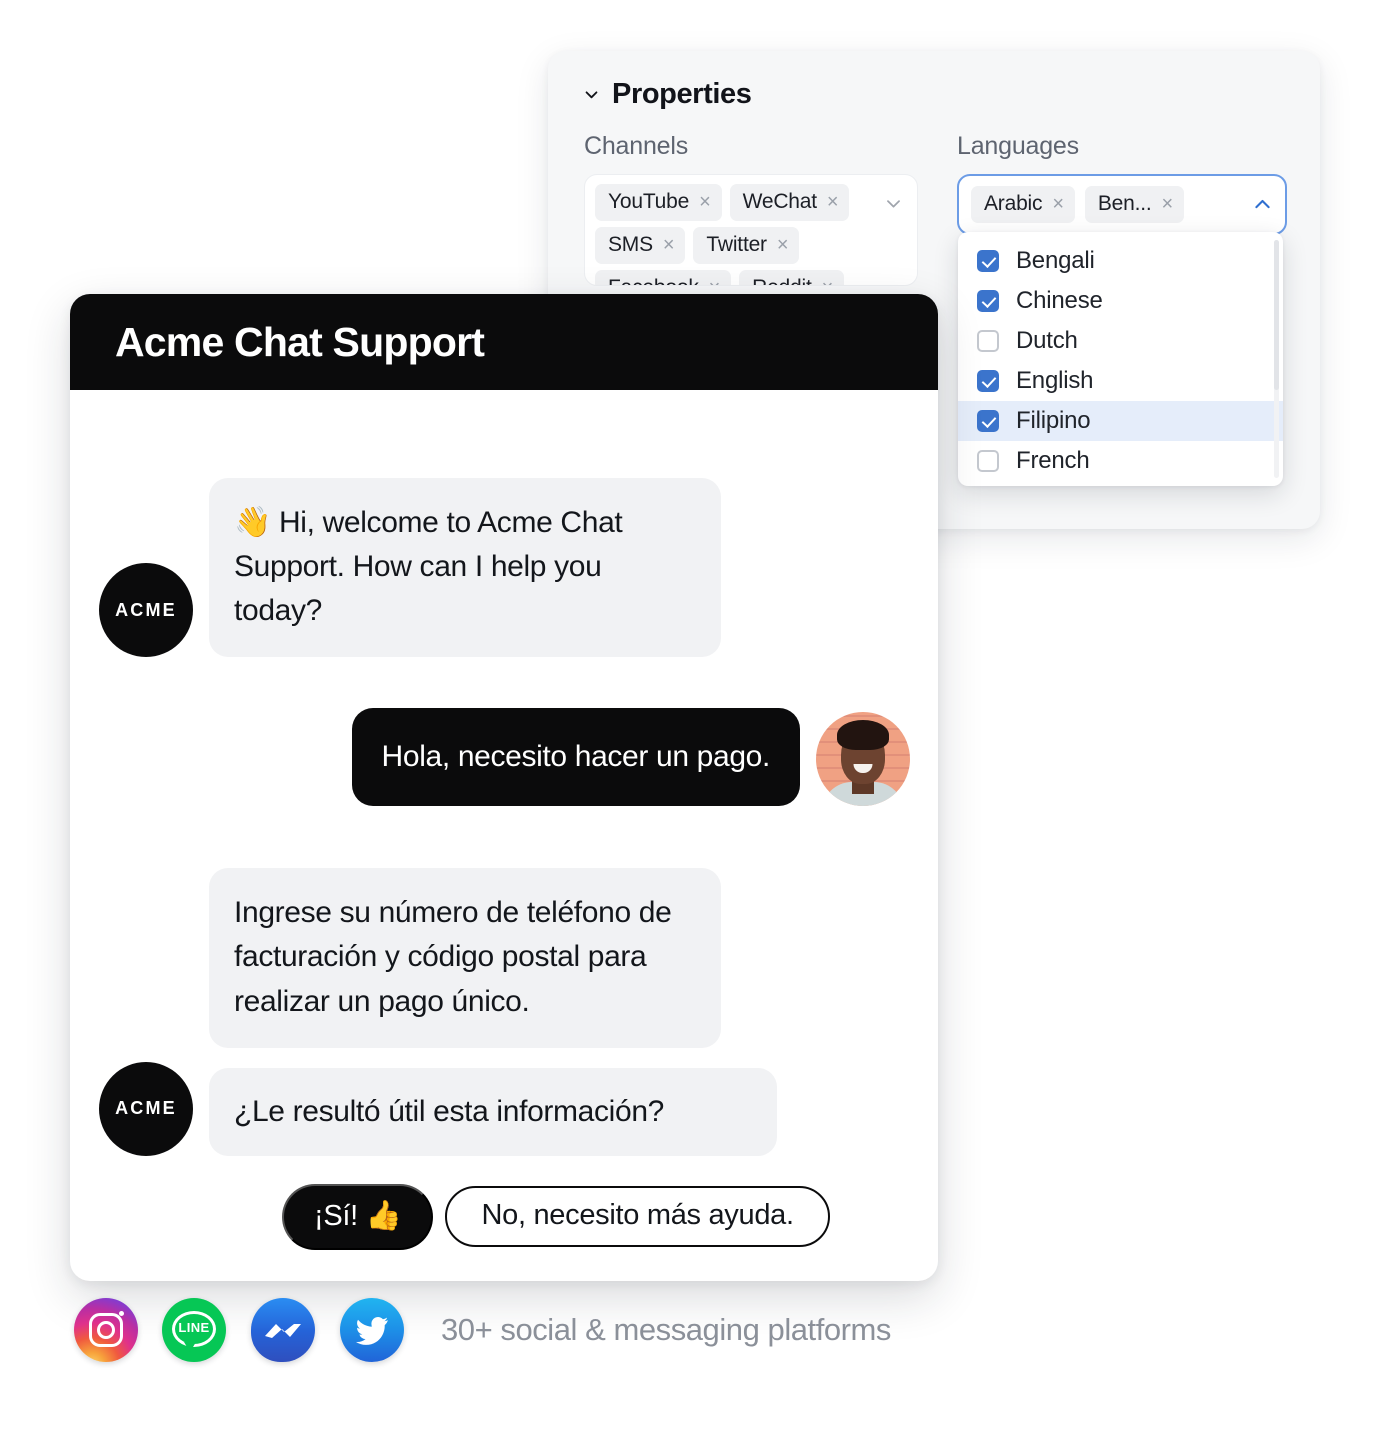 Image resolution: width=1382 pixels, height=1430 pixels. Describe the element at coordinates (636, 146) in the screenshot. I see `channels-label: Channels` at that location.